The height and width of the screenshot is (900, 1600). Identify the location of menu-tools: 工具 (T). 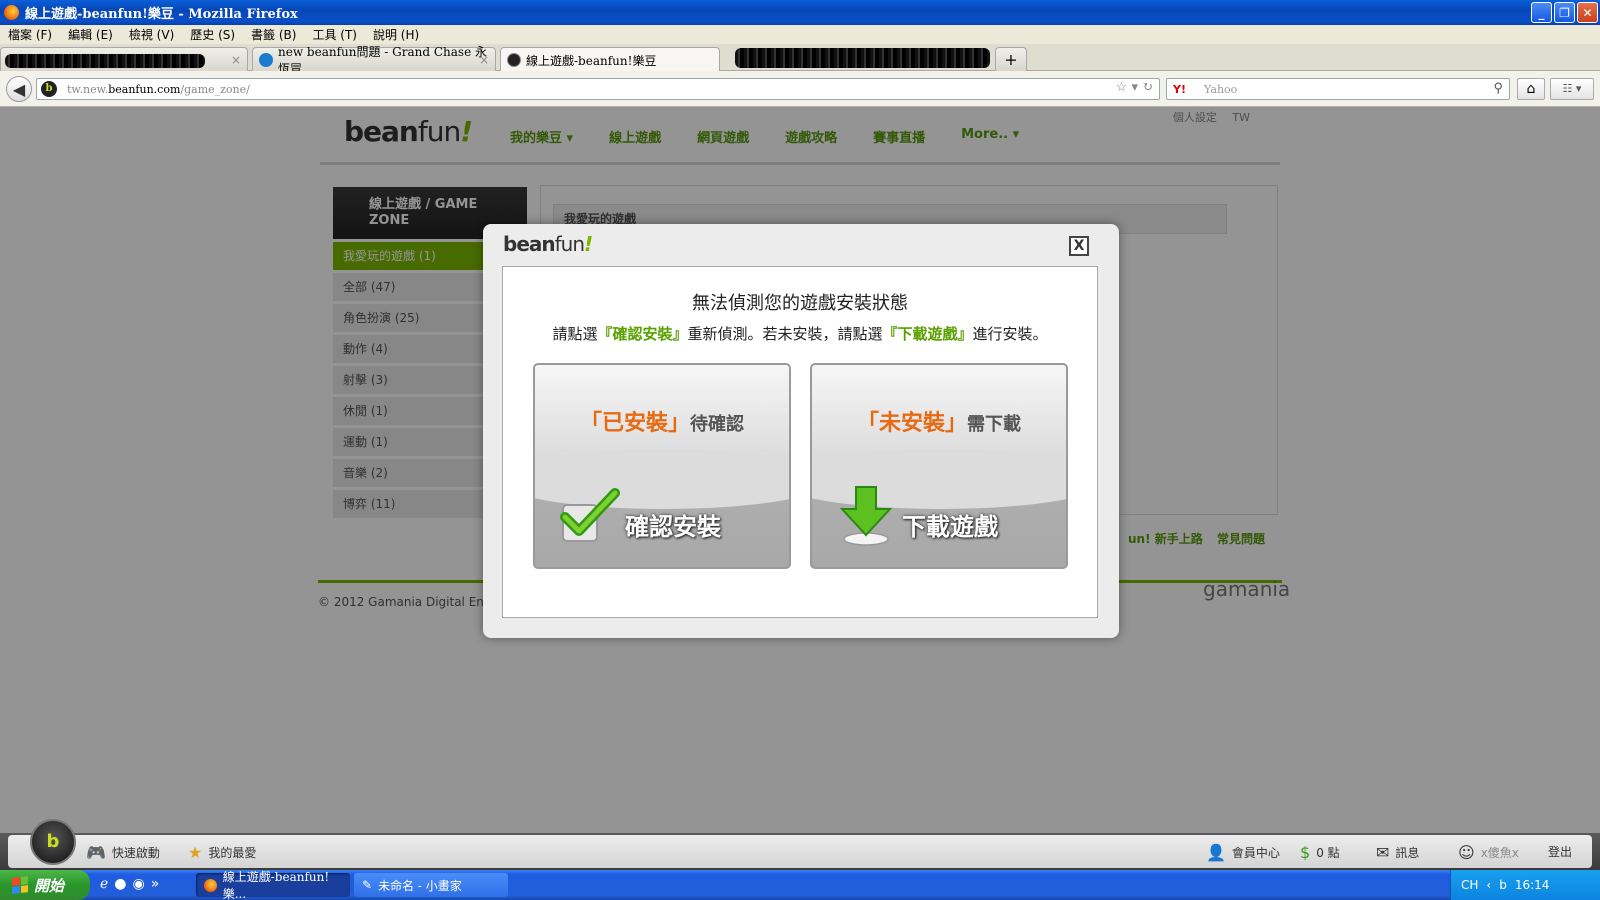
(334, 34).